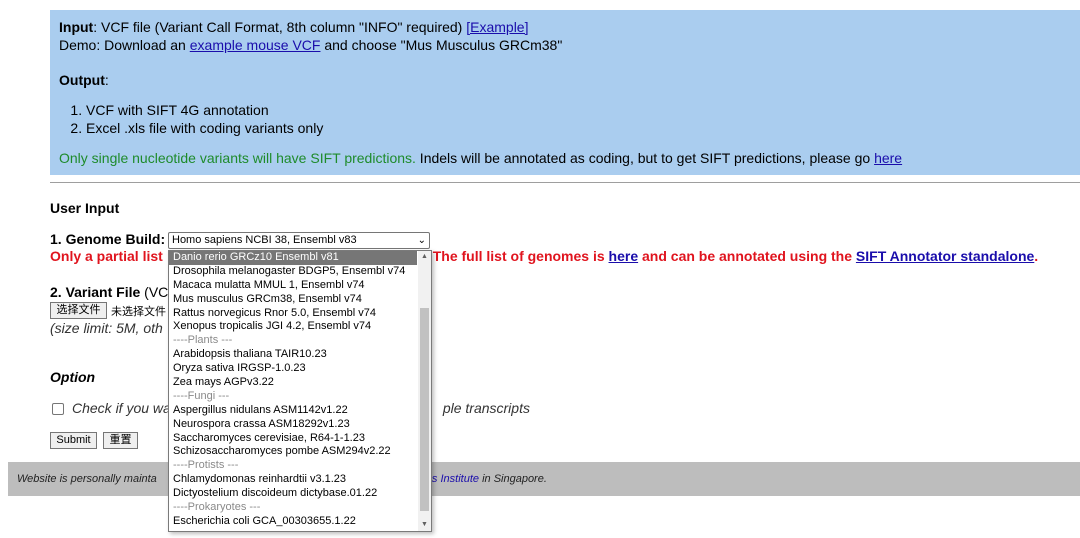  I want to click on genome-build-value: Homo sapiens NCBI 38, Ensembl v83, so click(264, 240).